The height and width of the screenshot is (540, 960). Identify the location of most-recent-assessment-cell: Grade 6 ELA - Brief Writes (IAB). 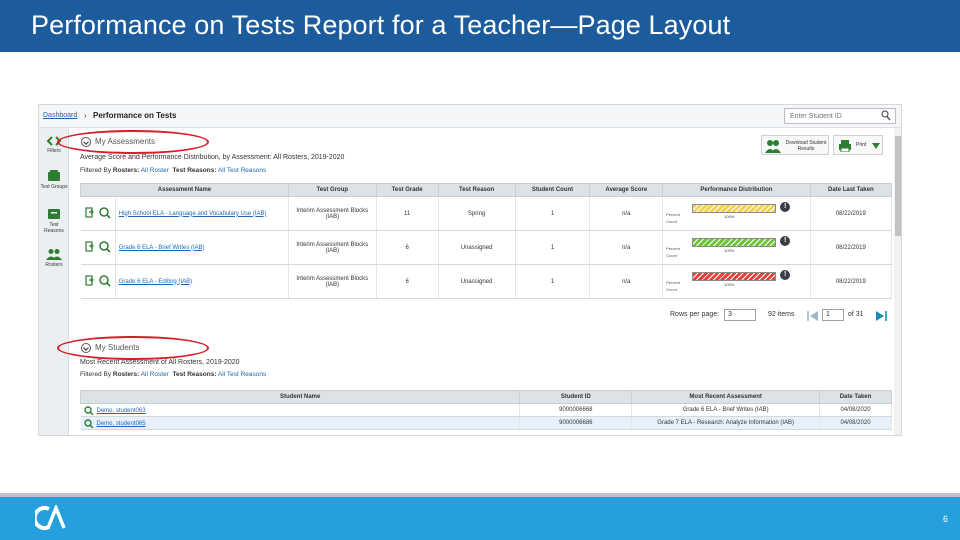
(726, 410).